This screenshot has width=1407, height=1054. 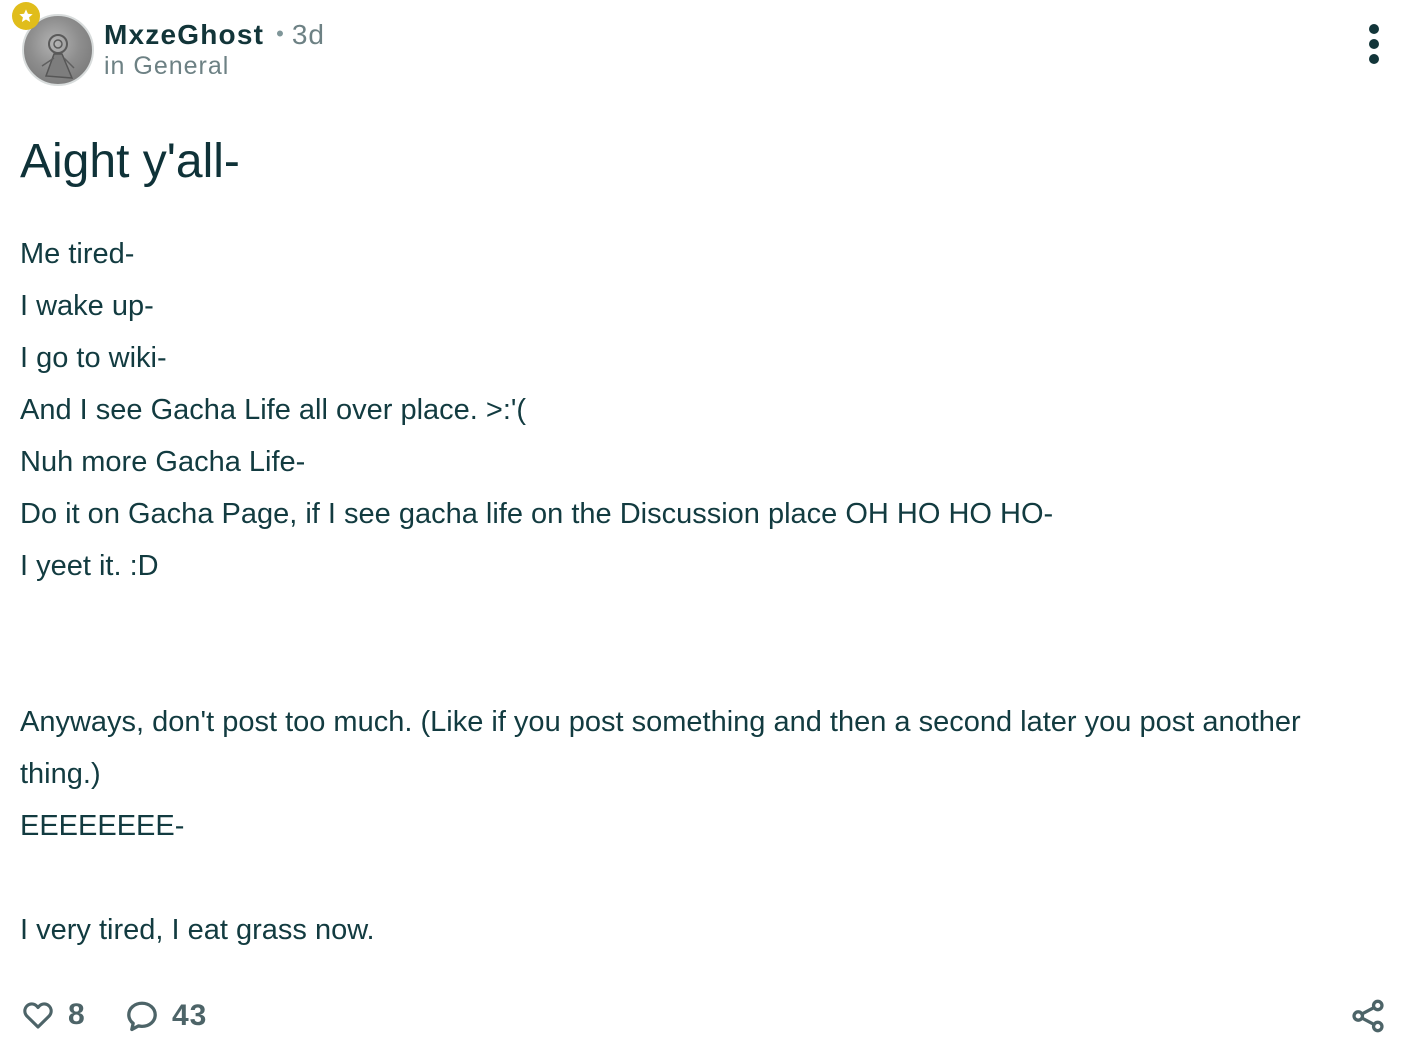 I want to click on author-line: MxzeGhost • 3d, so click(x=214, y=36).